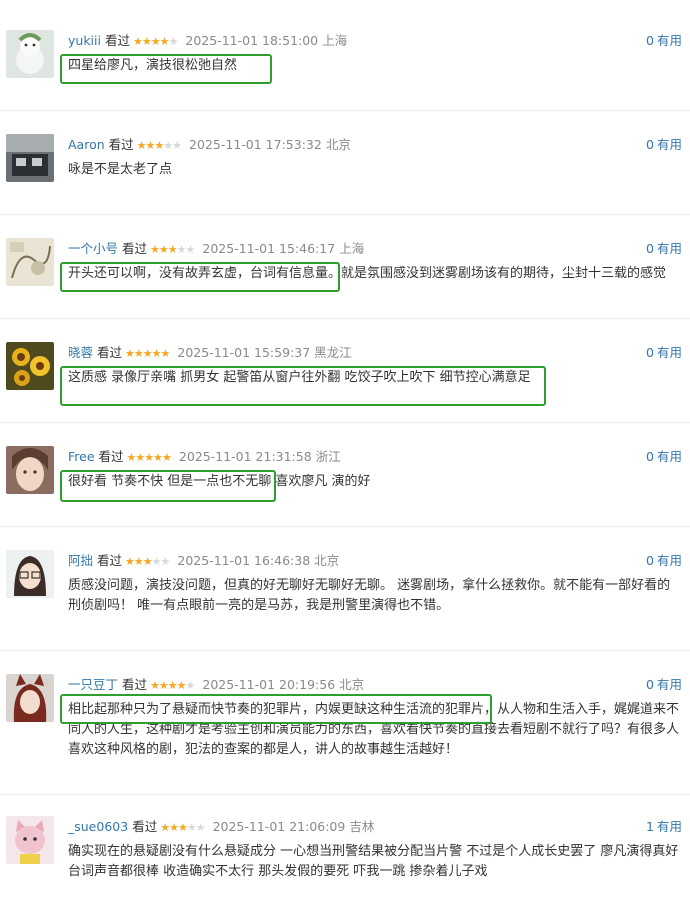 This screenshot has height=906, width=690. What do you see at coordinates (86, 144) in the screenshot?
I see `username-link: Aaron` at bounding box center [86, 144].